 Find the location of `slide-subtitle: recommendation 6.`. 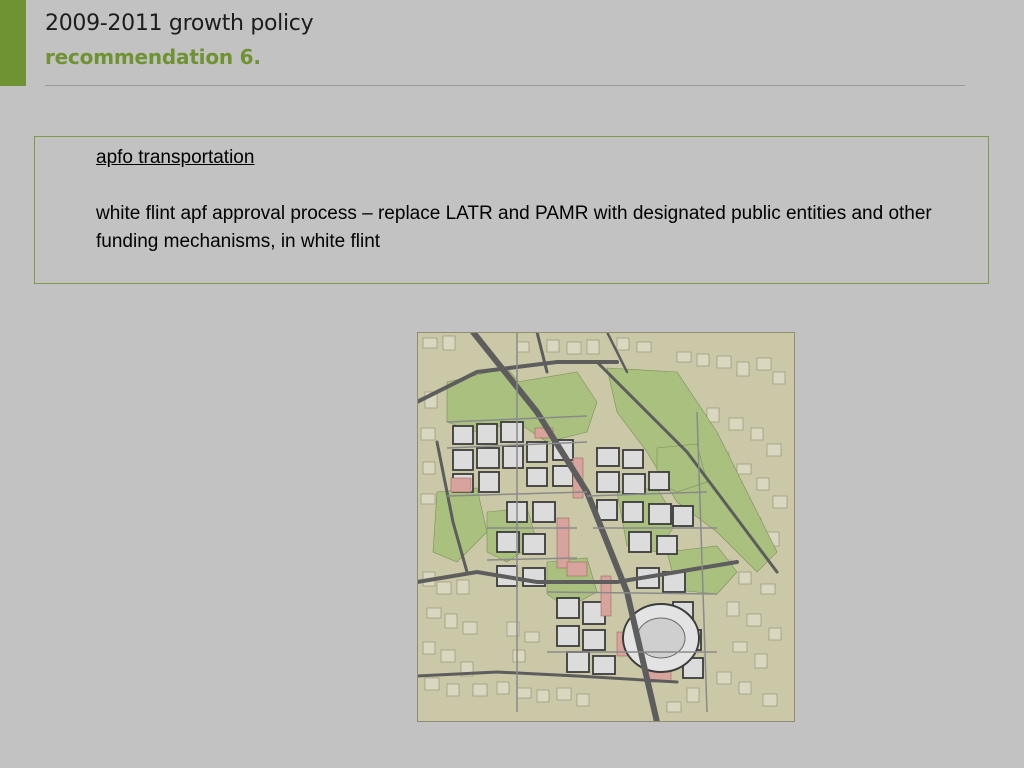

slide-subtitle: recommendation 6. is located at coordinates (153, 57).